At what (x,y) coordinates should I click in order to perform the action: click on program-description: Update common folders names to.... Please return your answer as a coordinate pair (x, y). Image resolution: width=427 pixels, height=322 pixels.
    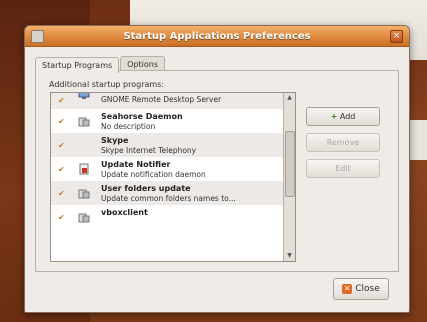
    Looking at the image, I should click on (168, 198).